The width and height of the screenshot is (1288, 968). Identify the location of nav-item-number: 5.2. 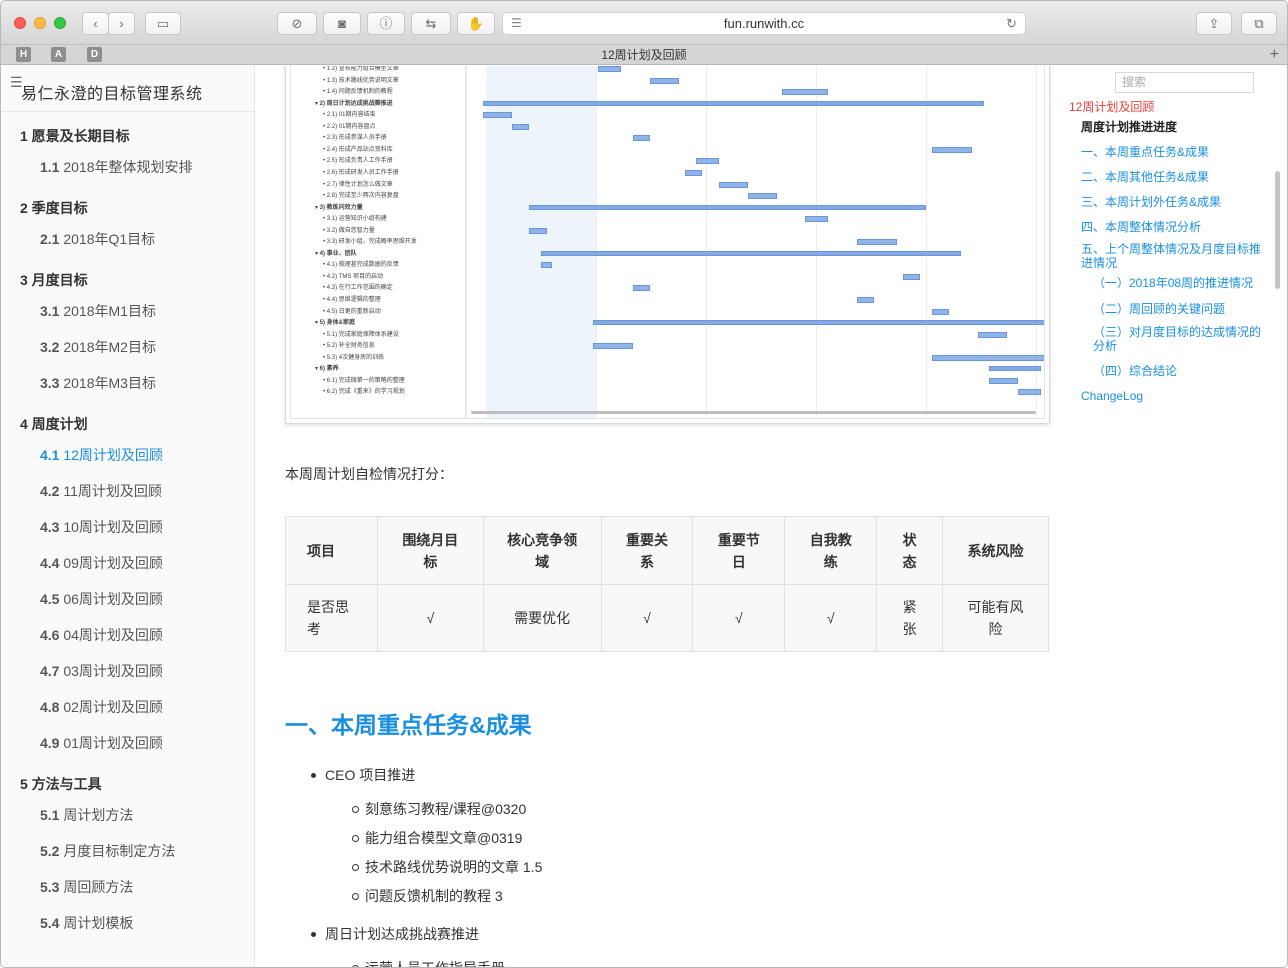
(50, 851).